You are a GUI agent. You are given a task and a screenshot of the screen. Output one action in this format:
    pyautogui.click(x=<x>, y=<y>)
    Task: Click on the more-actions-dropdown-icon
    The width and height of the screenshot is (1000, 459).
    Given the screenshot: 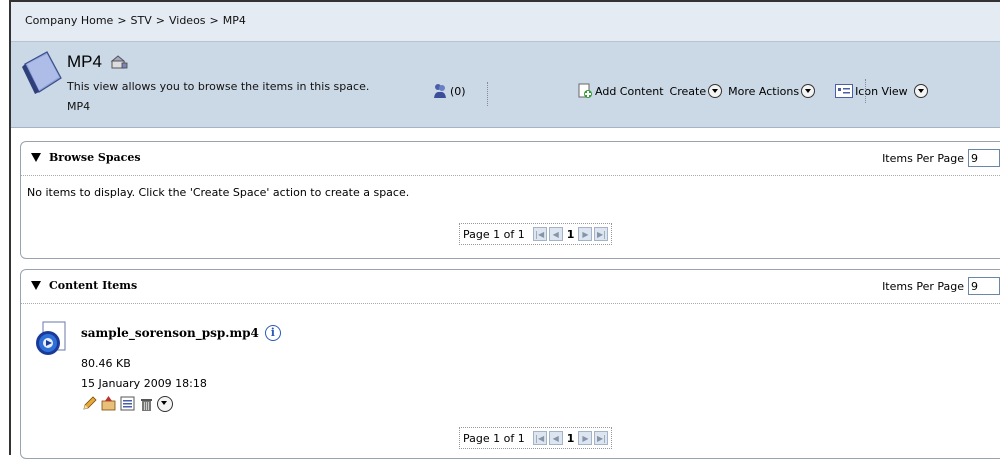 What is the action you would take?
    pyautogui.click(x=808, y=91)
    